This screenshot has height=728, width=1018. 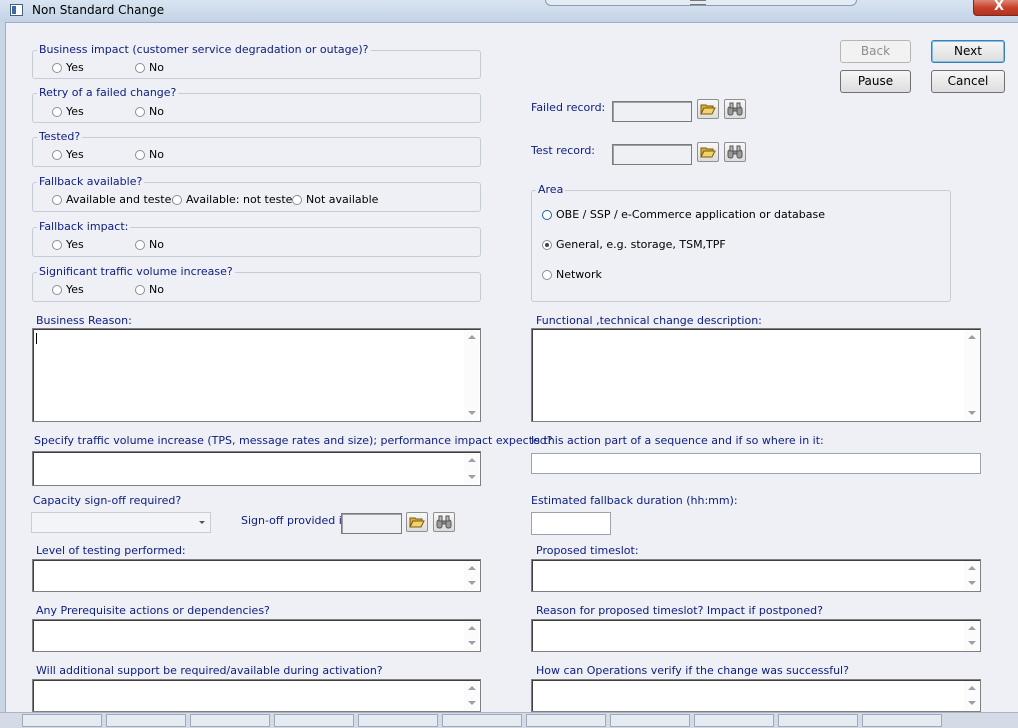 I want to click on signoff-find-button, so click(x=444, y=522).